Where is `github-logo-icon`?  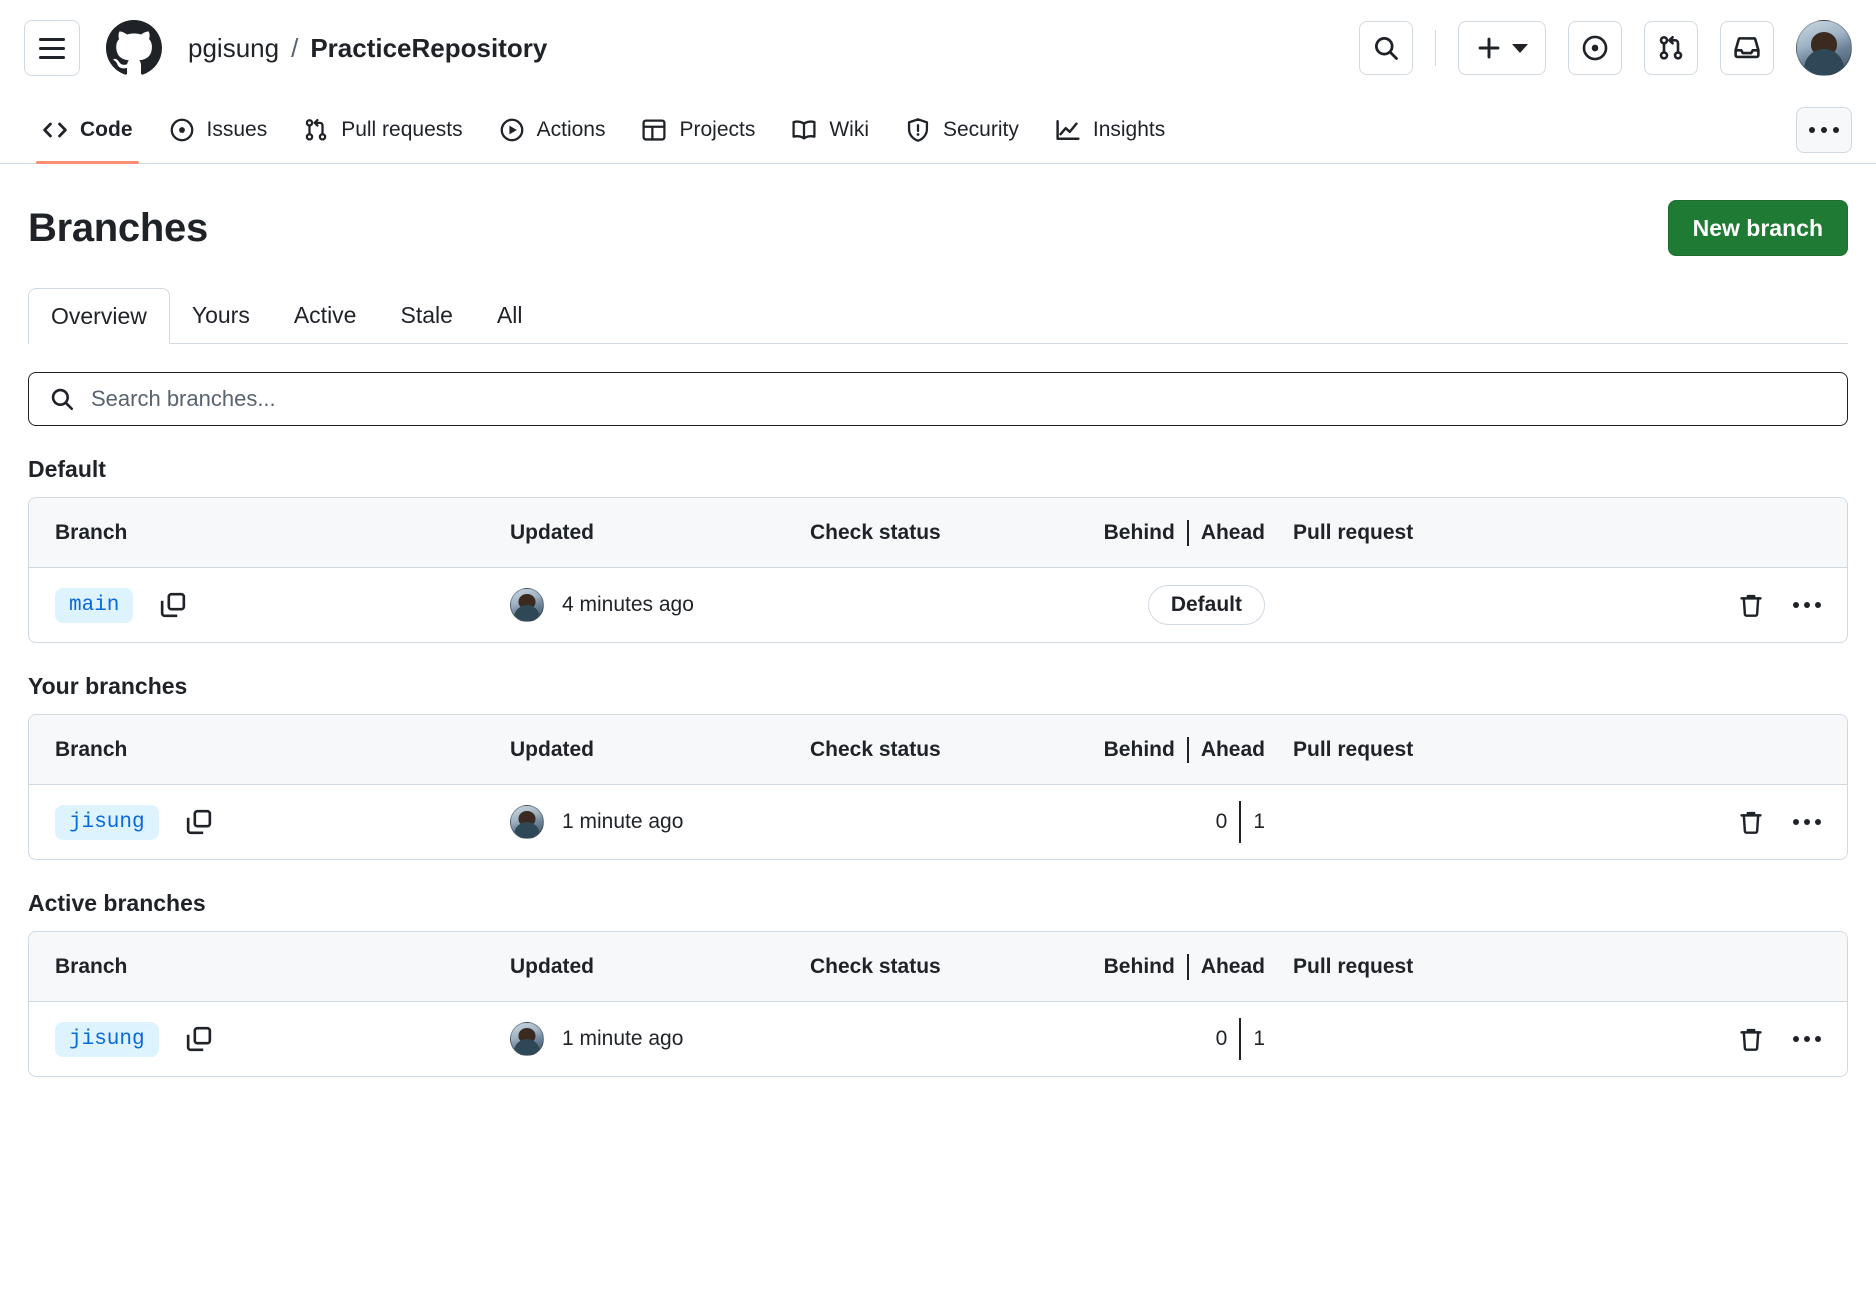
github-logo-icon is located at coordinates (134, 48).